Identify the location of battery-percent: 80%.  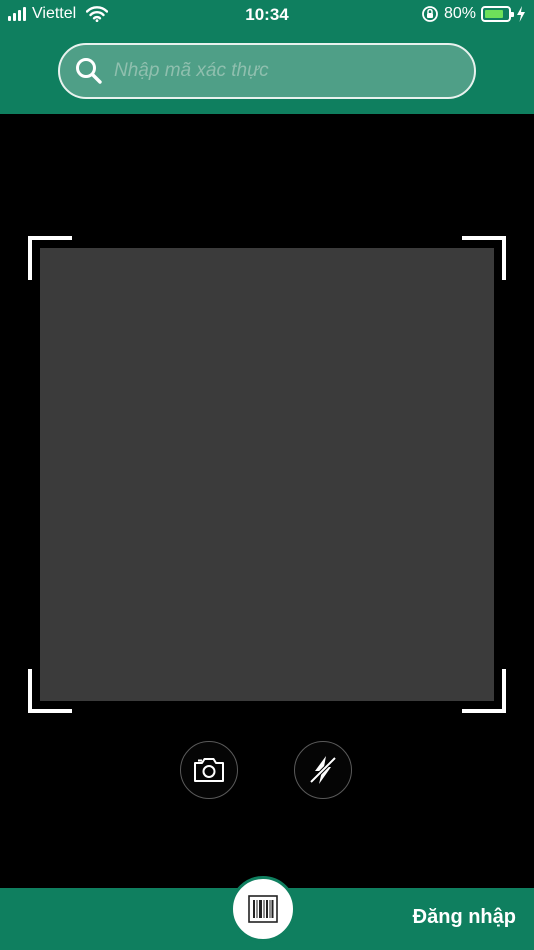
(459, 13).